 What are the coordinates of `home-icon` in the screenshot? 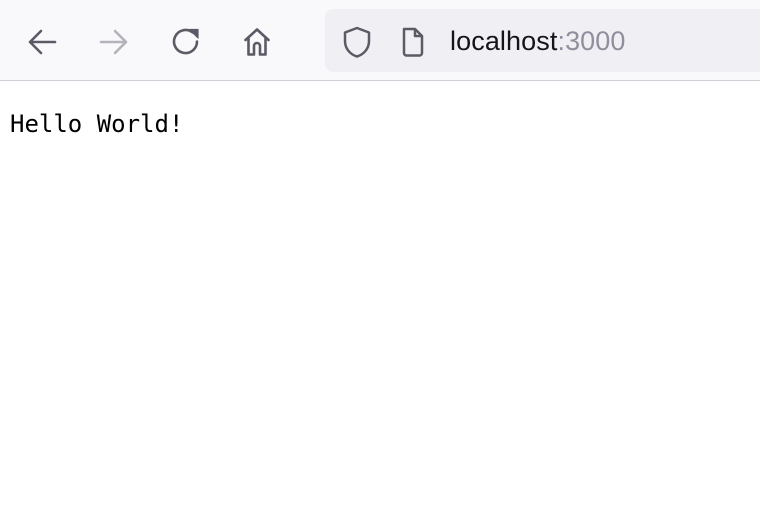 It's located at (257, 42).